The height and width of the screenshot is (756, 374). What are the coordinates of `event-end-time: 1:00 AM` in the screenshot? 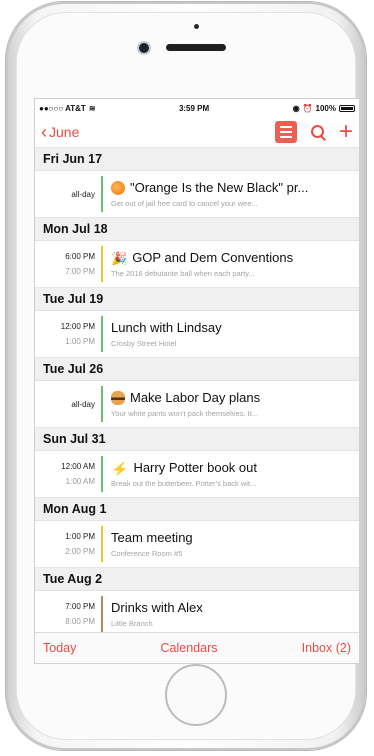 It's located at (80, 481).